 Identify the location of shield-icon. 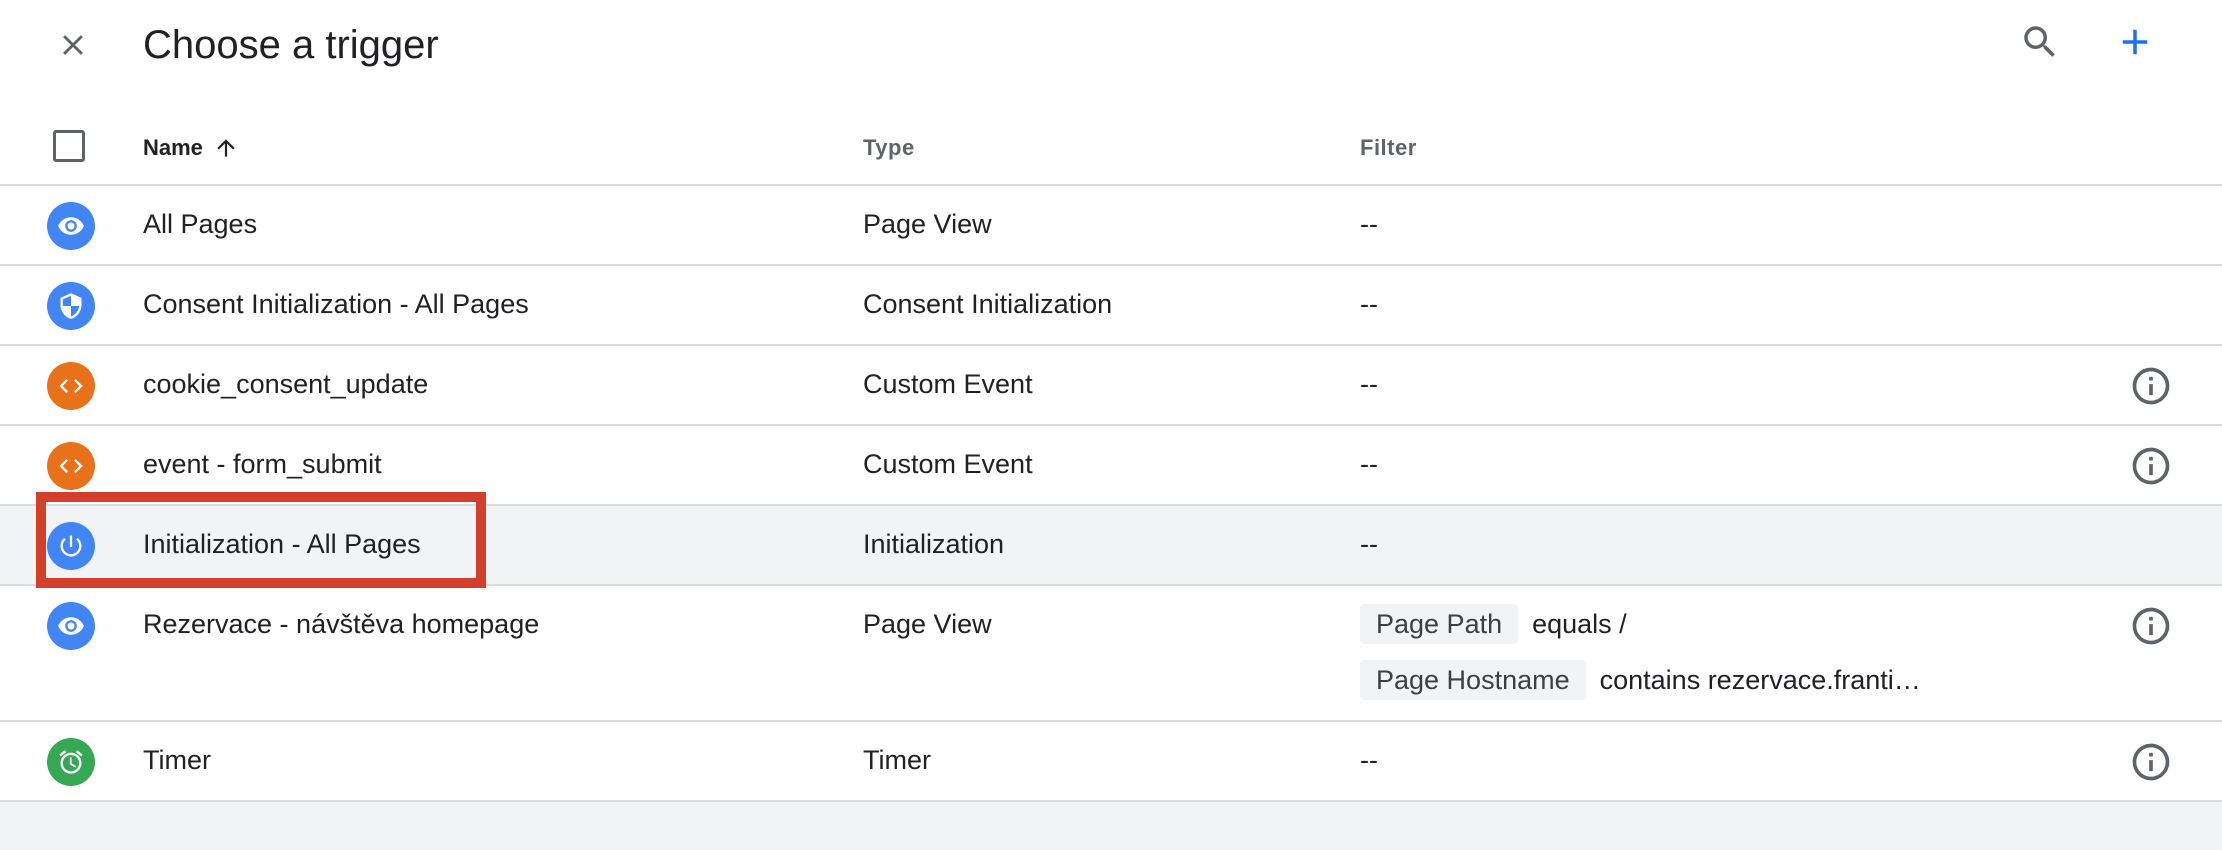
(71, 306).